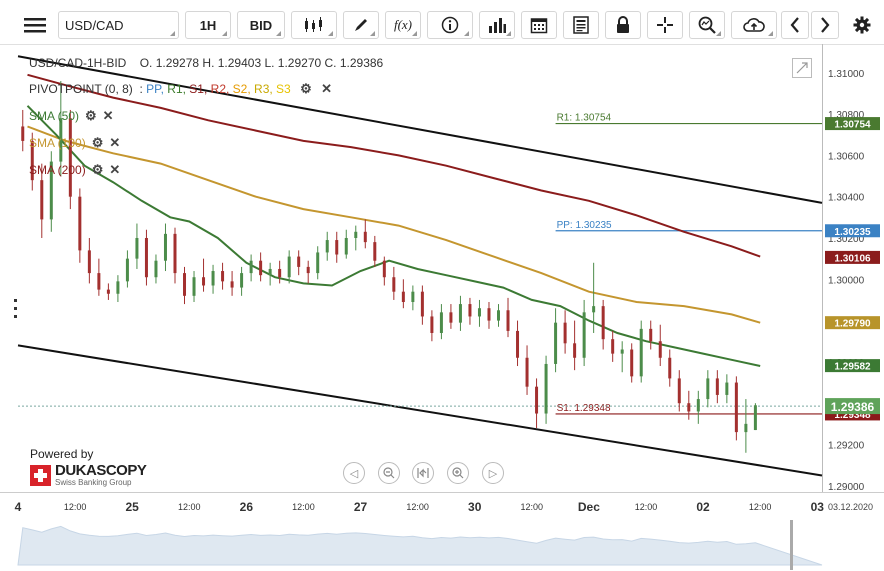  What do you see at coordinates (584, 118) in the screenshot?
I see `pivot-line-label: R1: 1.30754` at bounding box center [584, 118].